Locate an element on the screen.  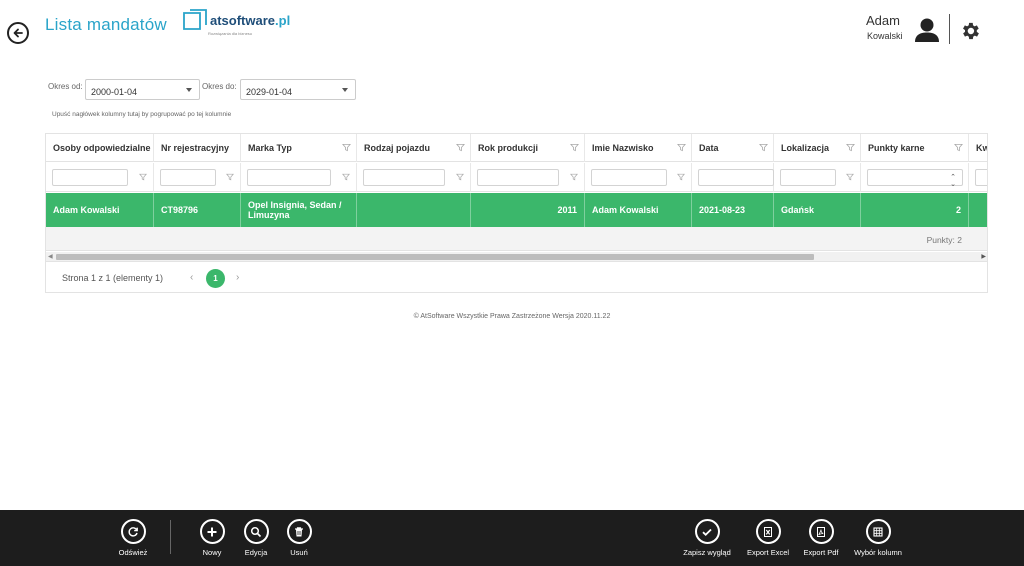
pager-prev-icon: ‹ is located at coordinates (191, 277).